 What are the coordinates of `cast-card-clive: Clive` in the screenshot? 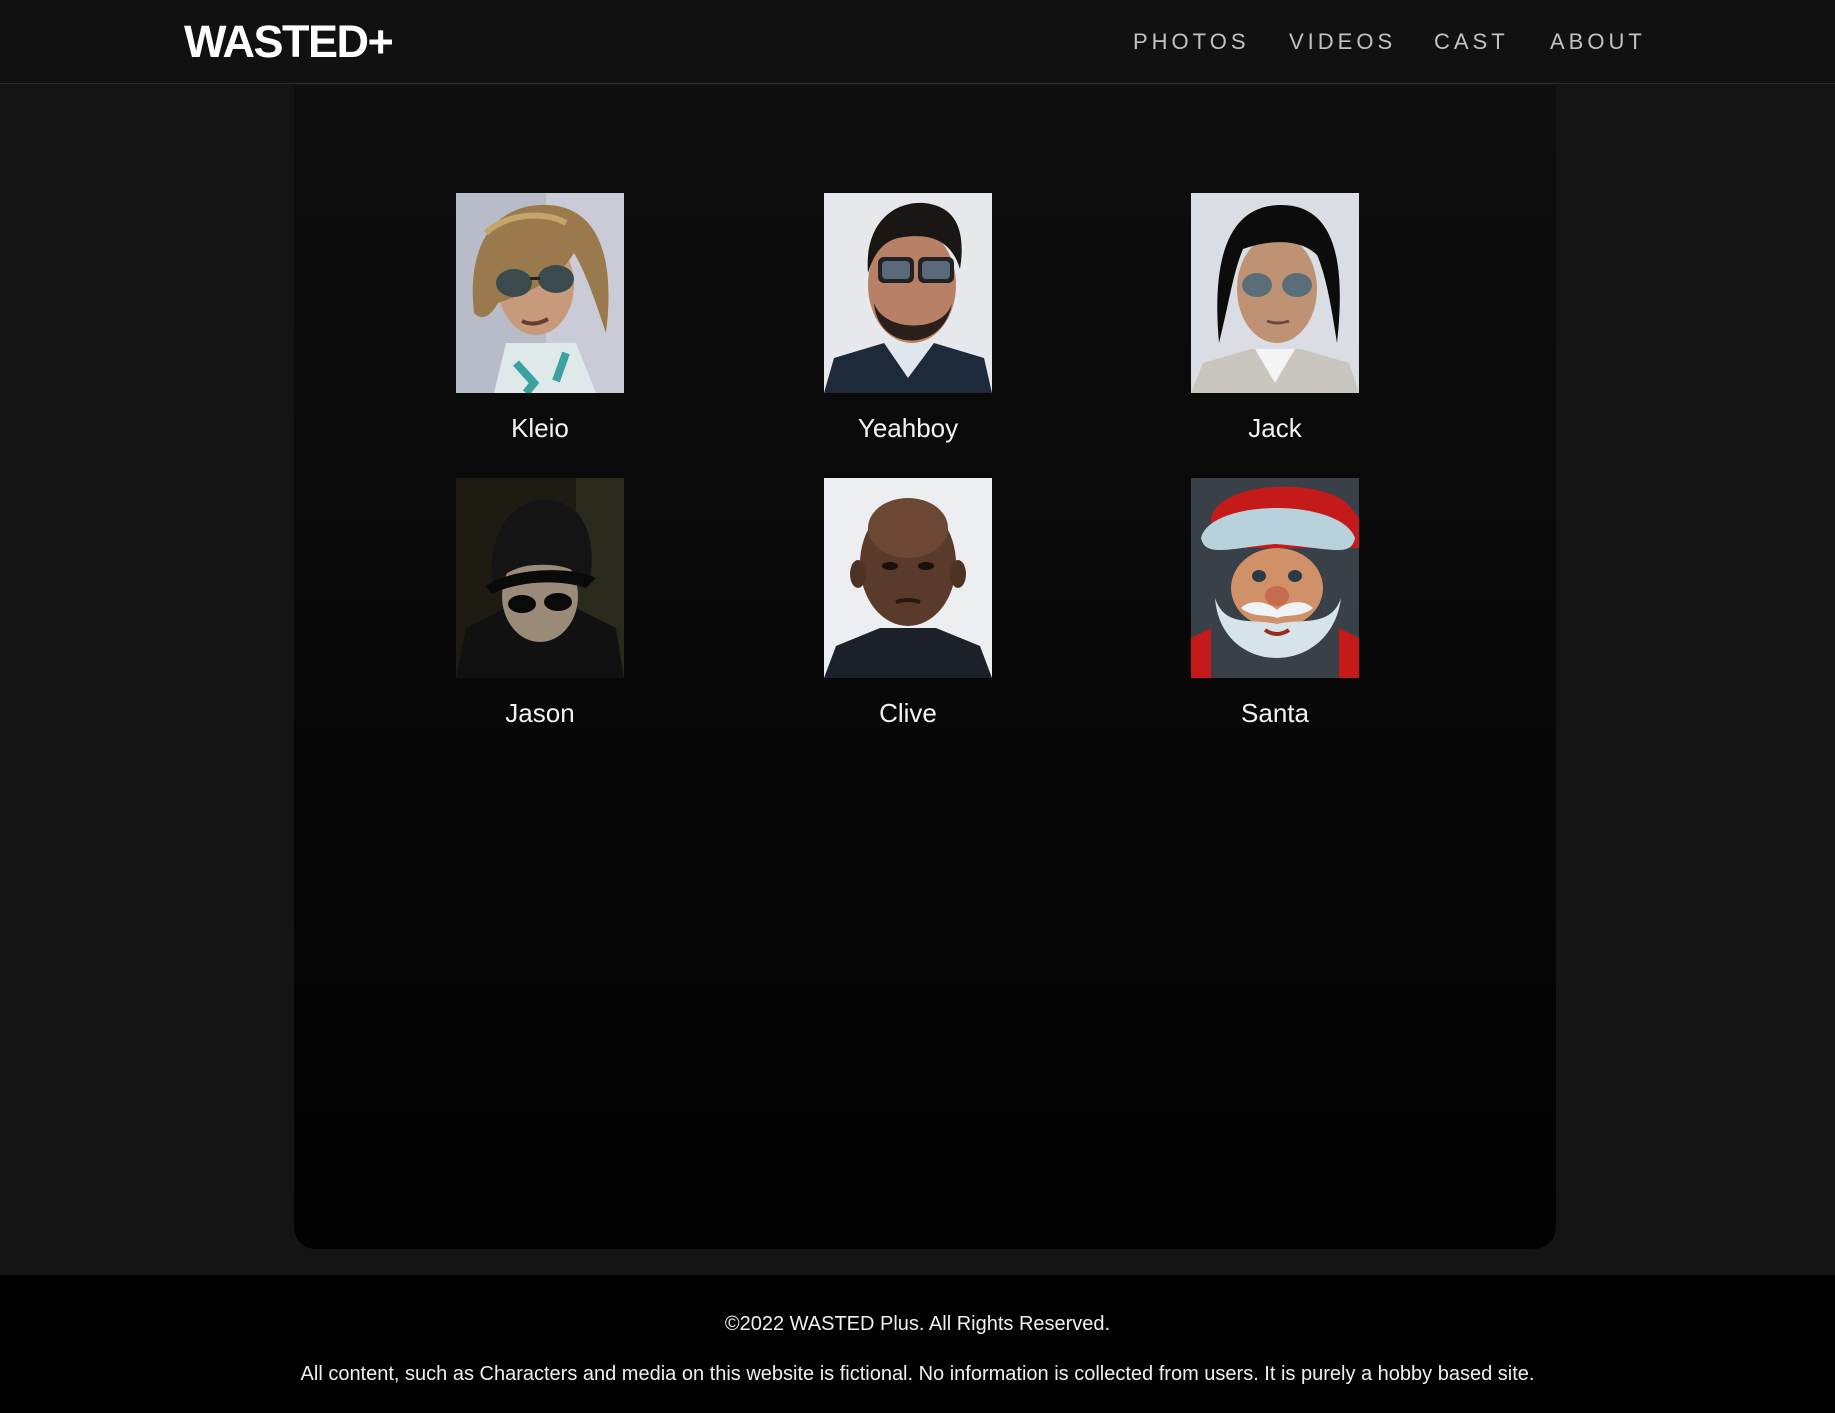 It's located at (908, 603).